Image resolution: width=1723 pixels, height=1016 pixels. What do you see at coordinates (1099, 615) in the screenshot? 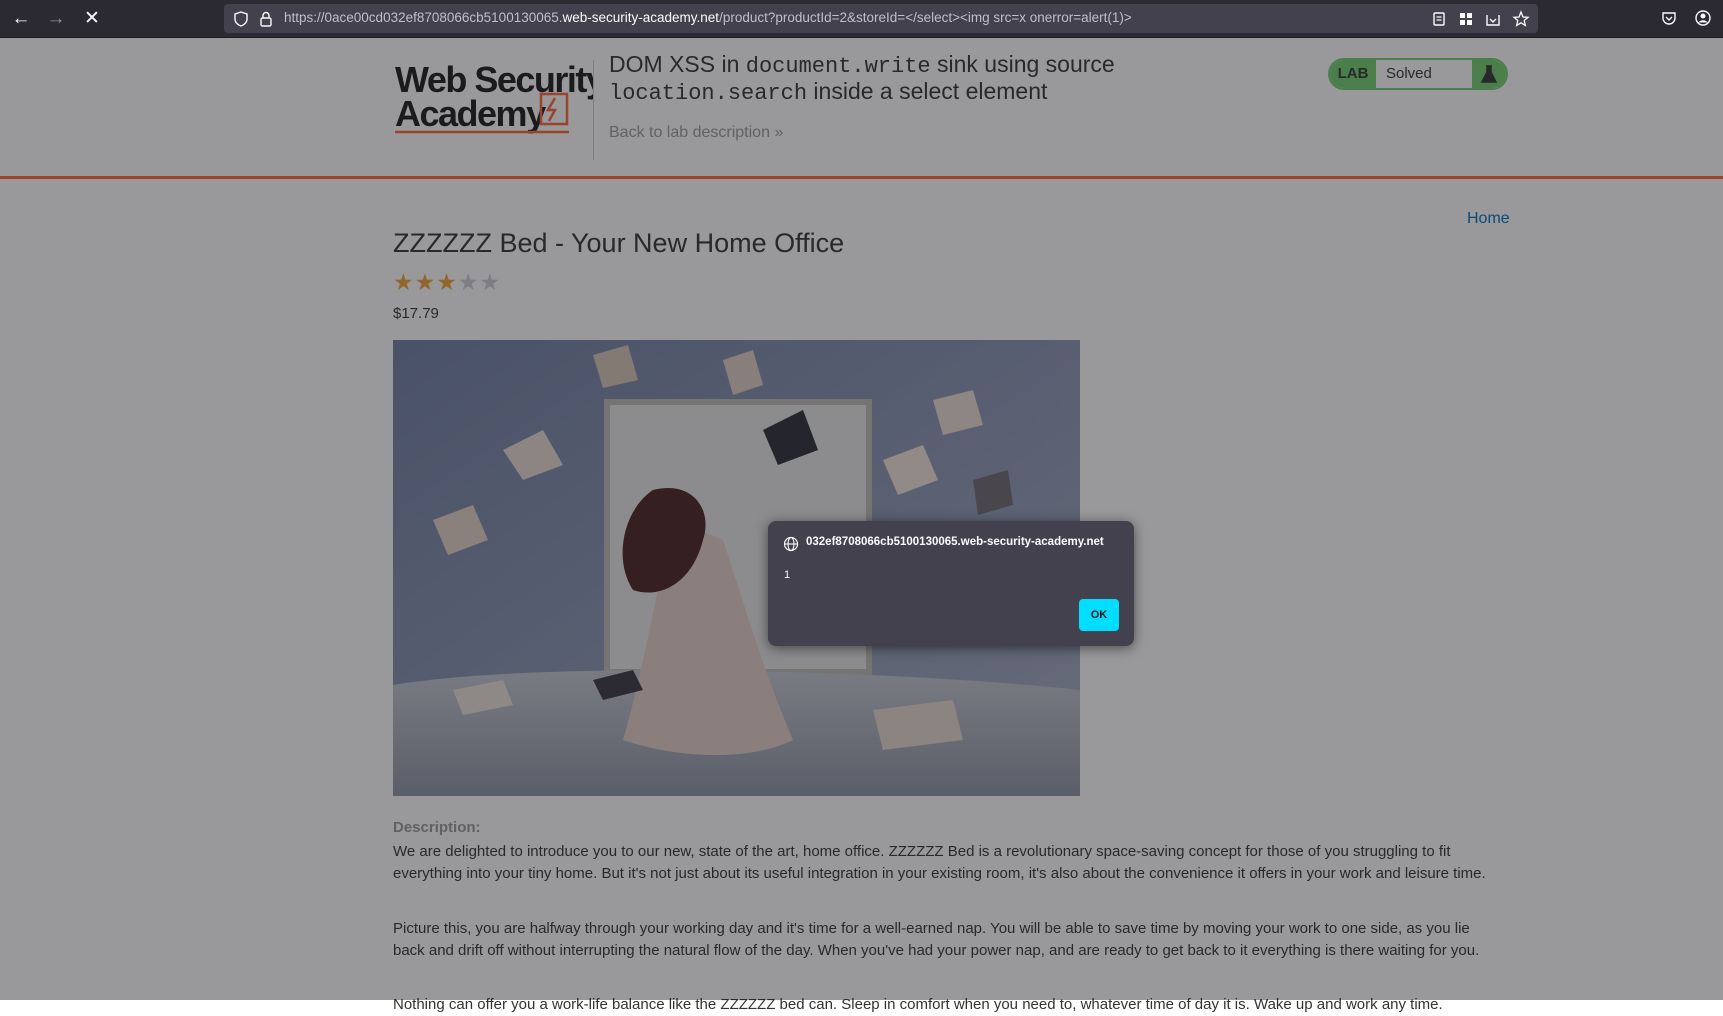
I see `ok-button: OK` at bounding box center [1099, 615].